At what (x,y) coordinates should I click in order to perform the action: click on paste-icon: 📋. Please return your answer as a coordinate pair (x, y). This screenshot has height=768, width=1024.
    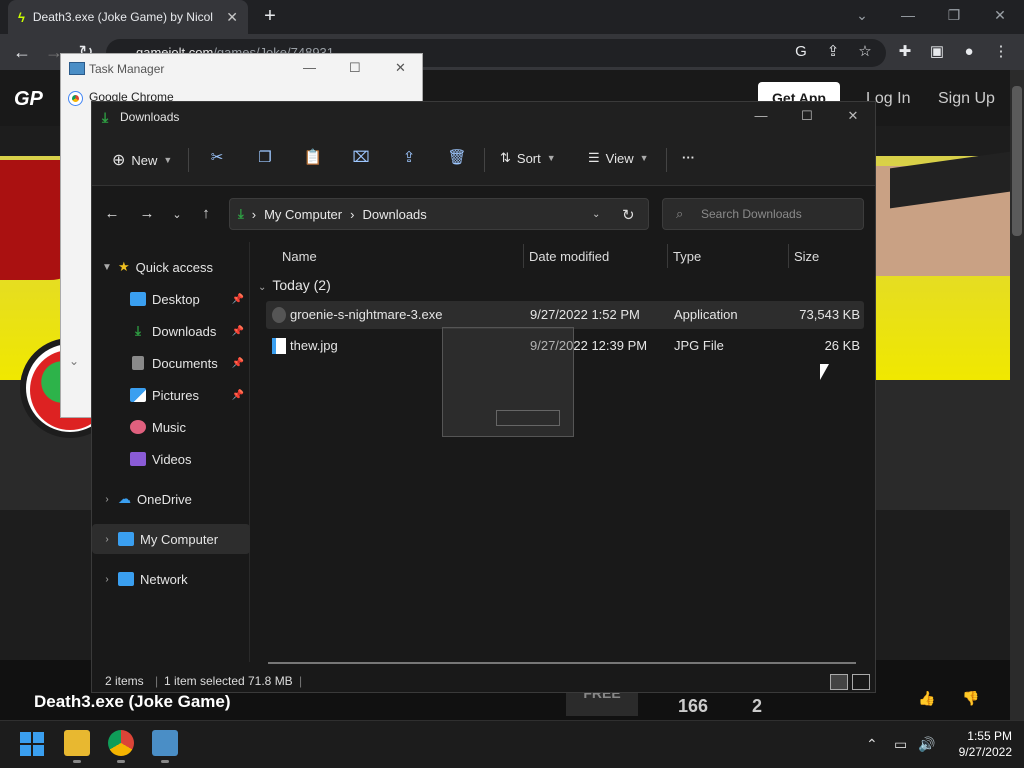
    Looking at the image, I should click on (313, 158).